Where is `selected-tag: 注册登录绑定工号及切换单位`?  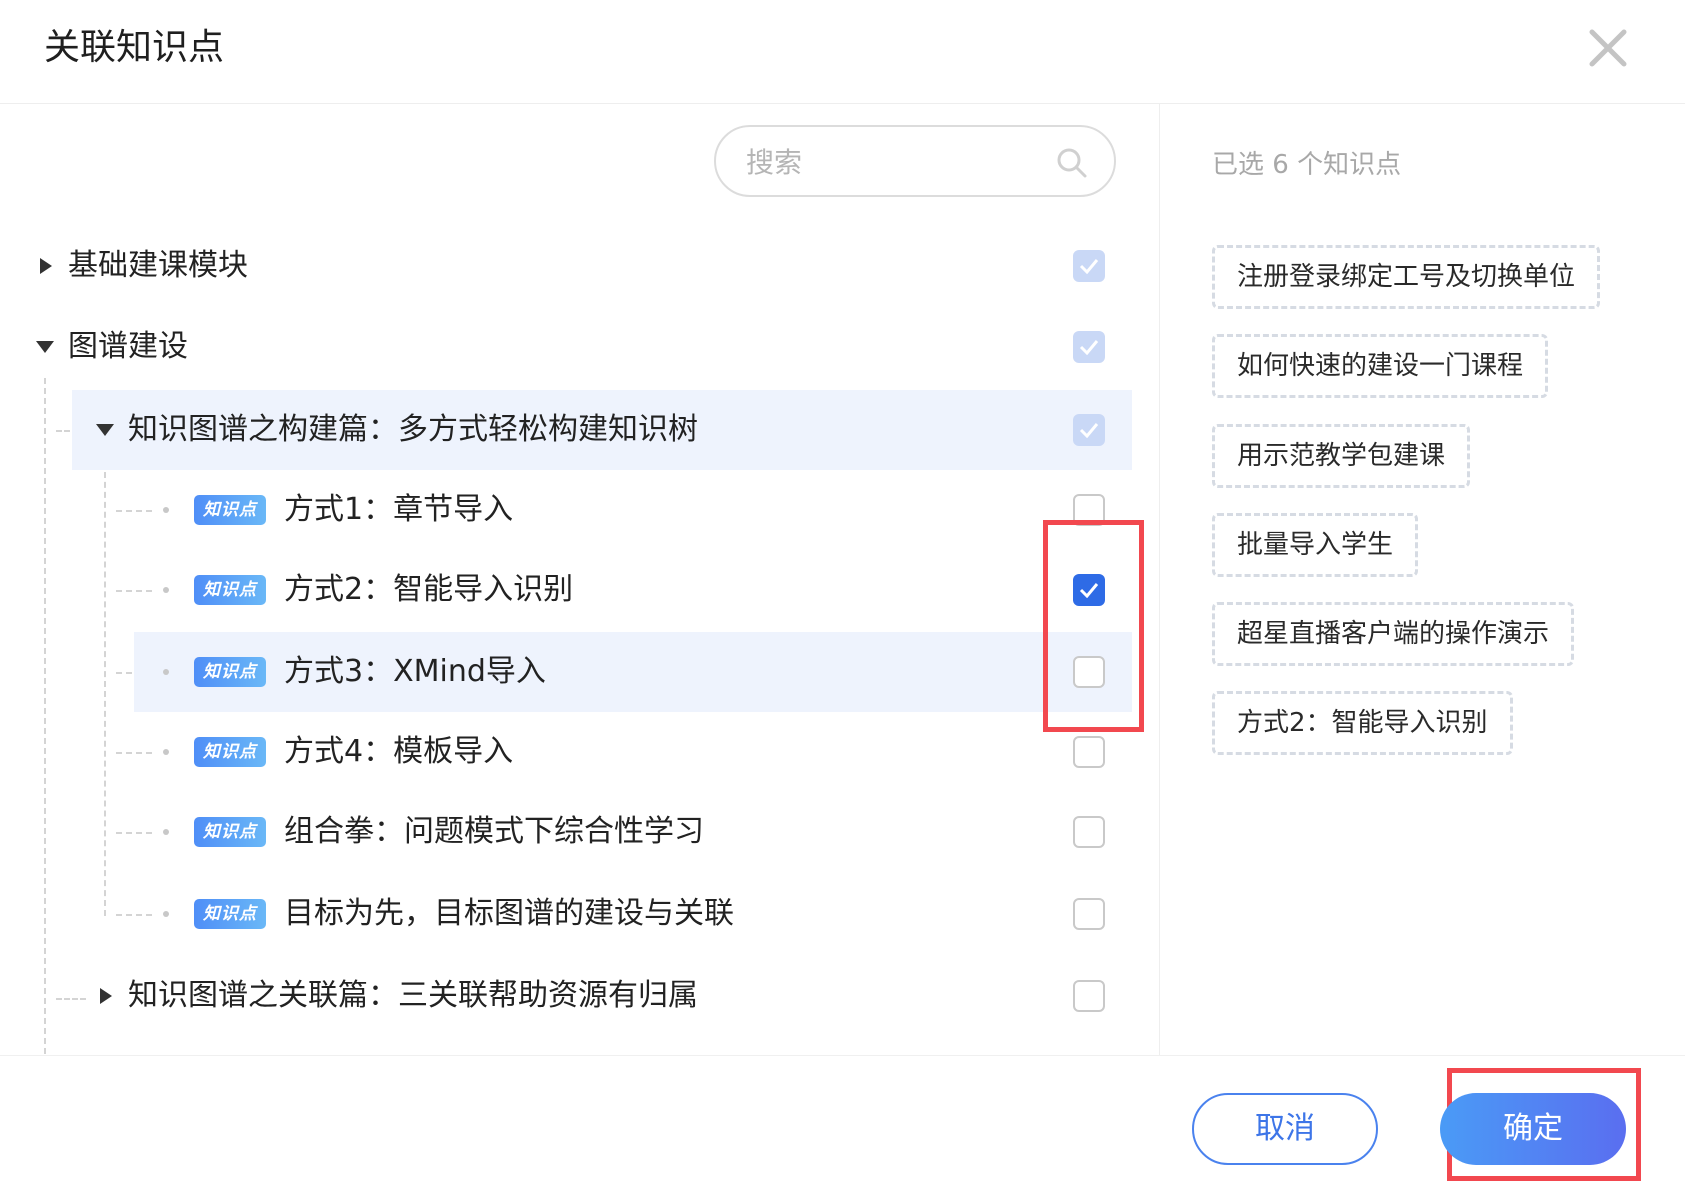
selected-tag: 注册登录绑定工号及切换单位 is located at coordinates (1406, 277).